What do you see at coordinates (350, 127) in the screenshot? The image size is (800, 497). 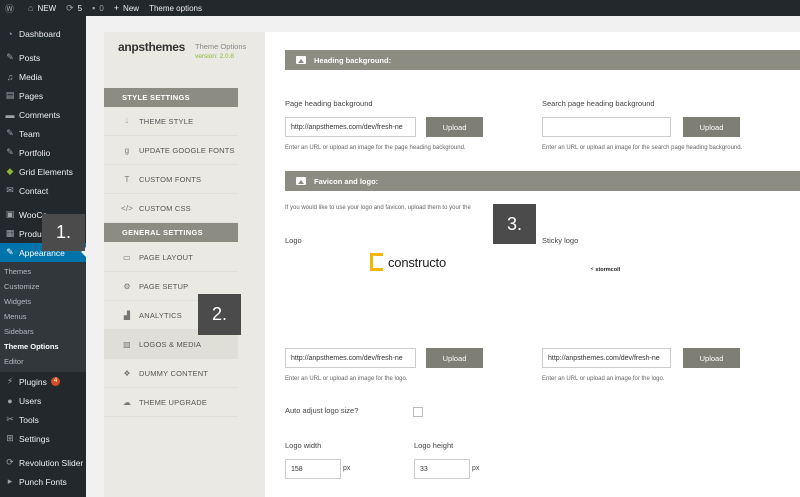 I see `page-heading-bg-input: http://anpsthemes.com/dev/fresh-ne` at bounding box center [350, 127].